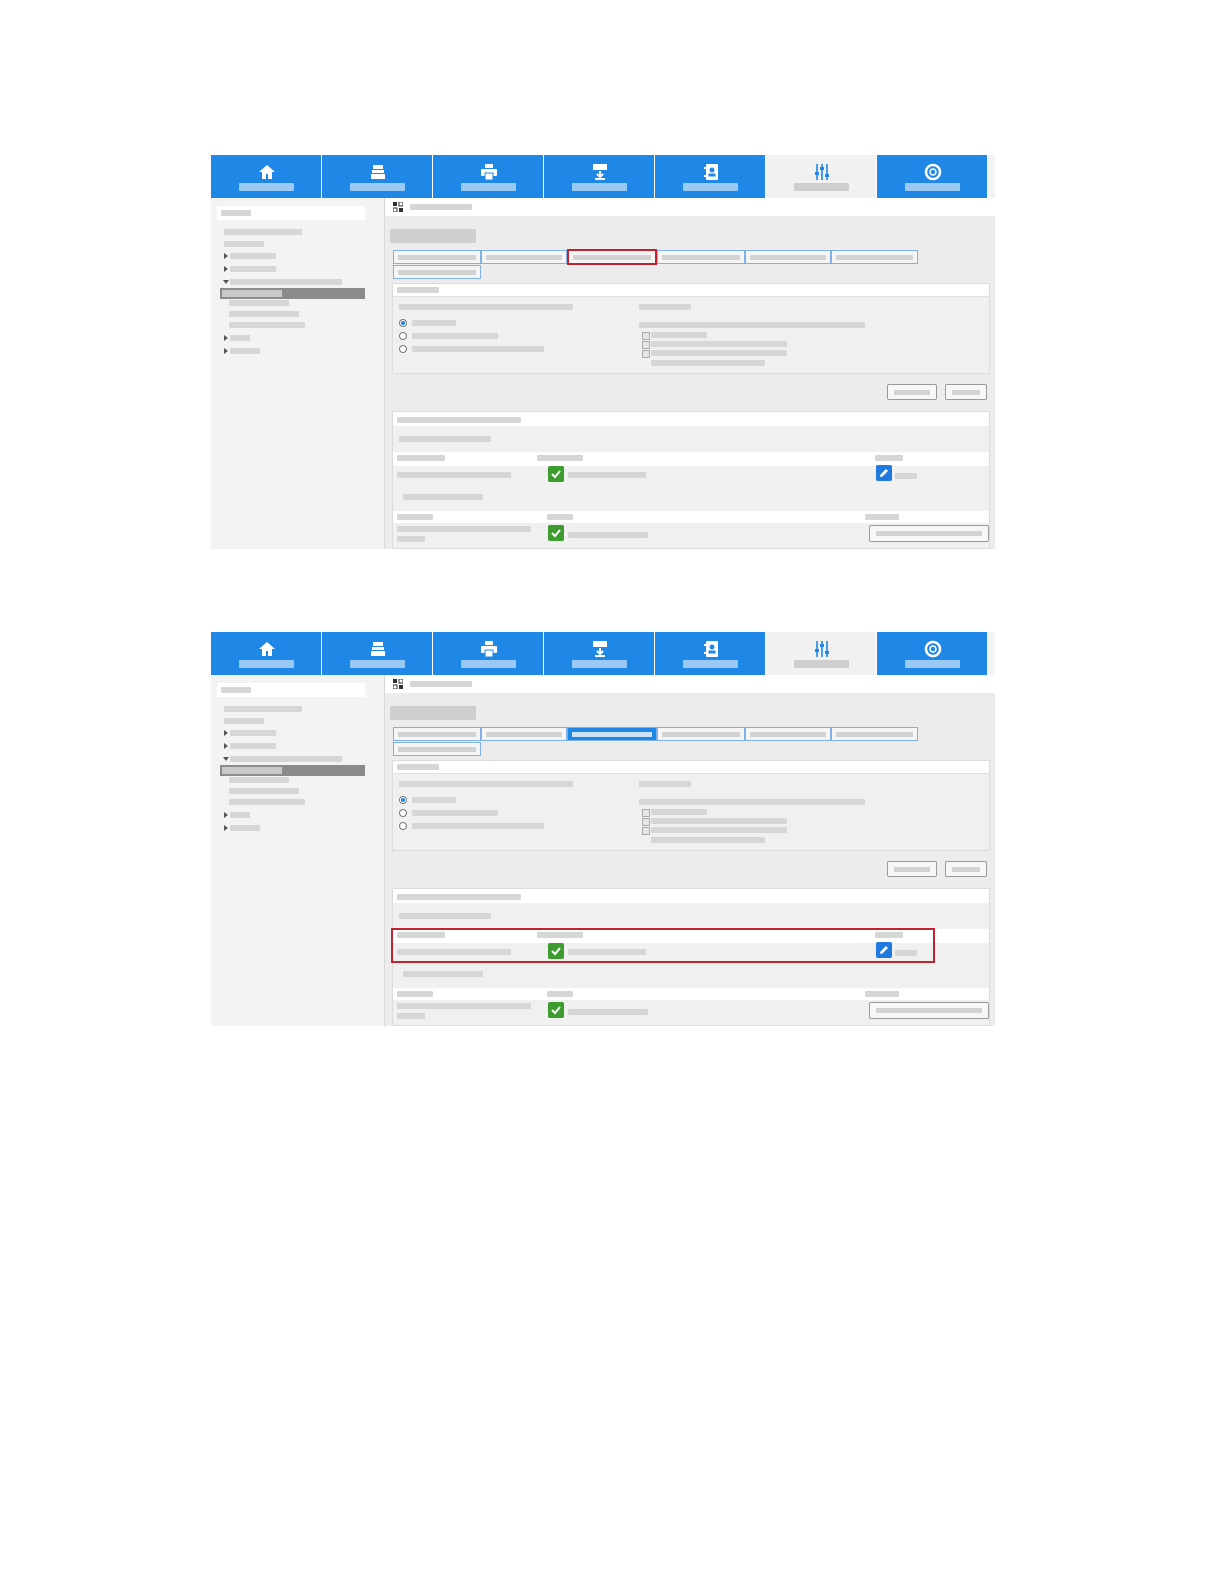  I want to click on edit-icon, so click(884, 473).